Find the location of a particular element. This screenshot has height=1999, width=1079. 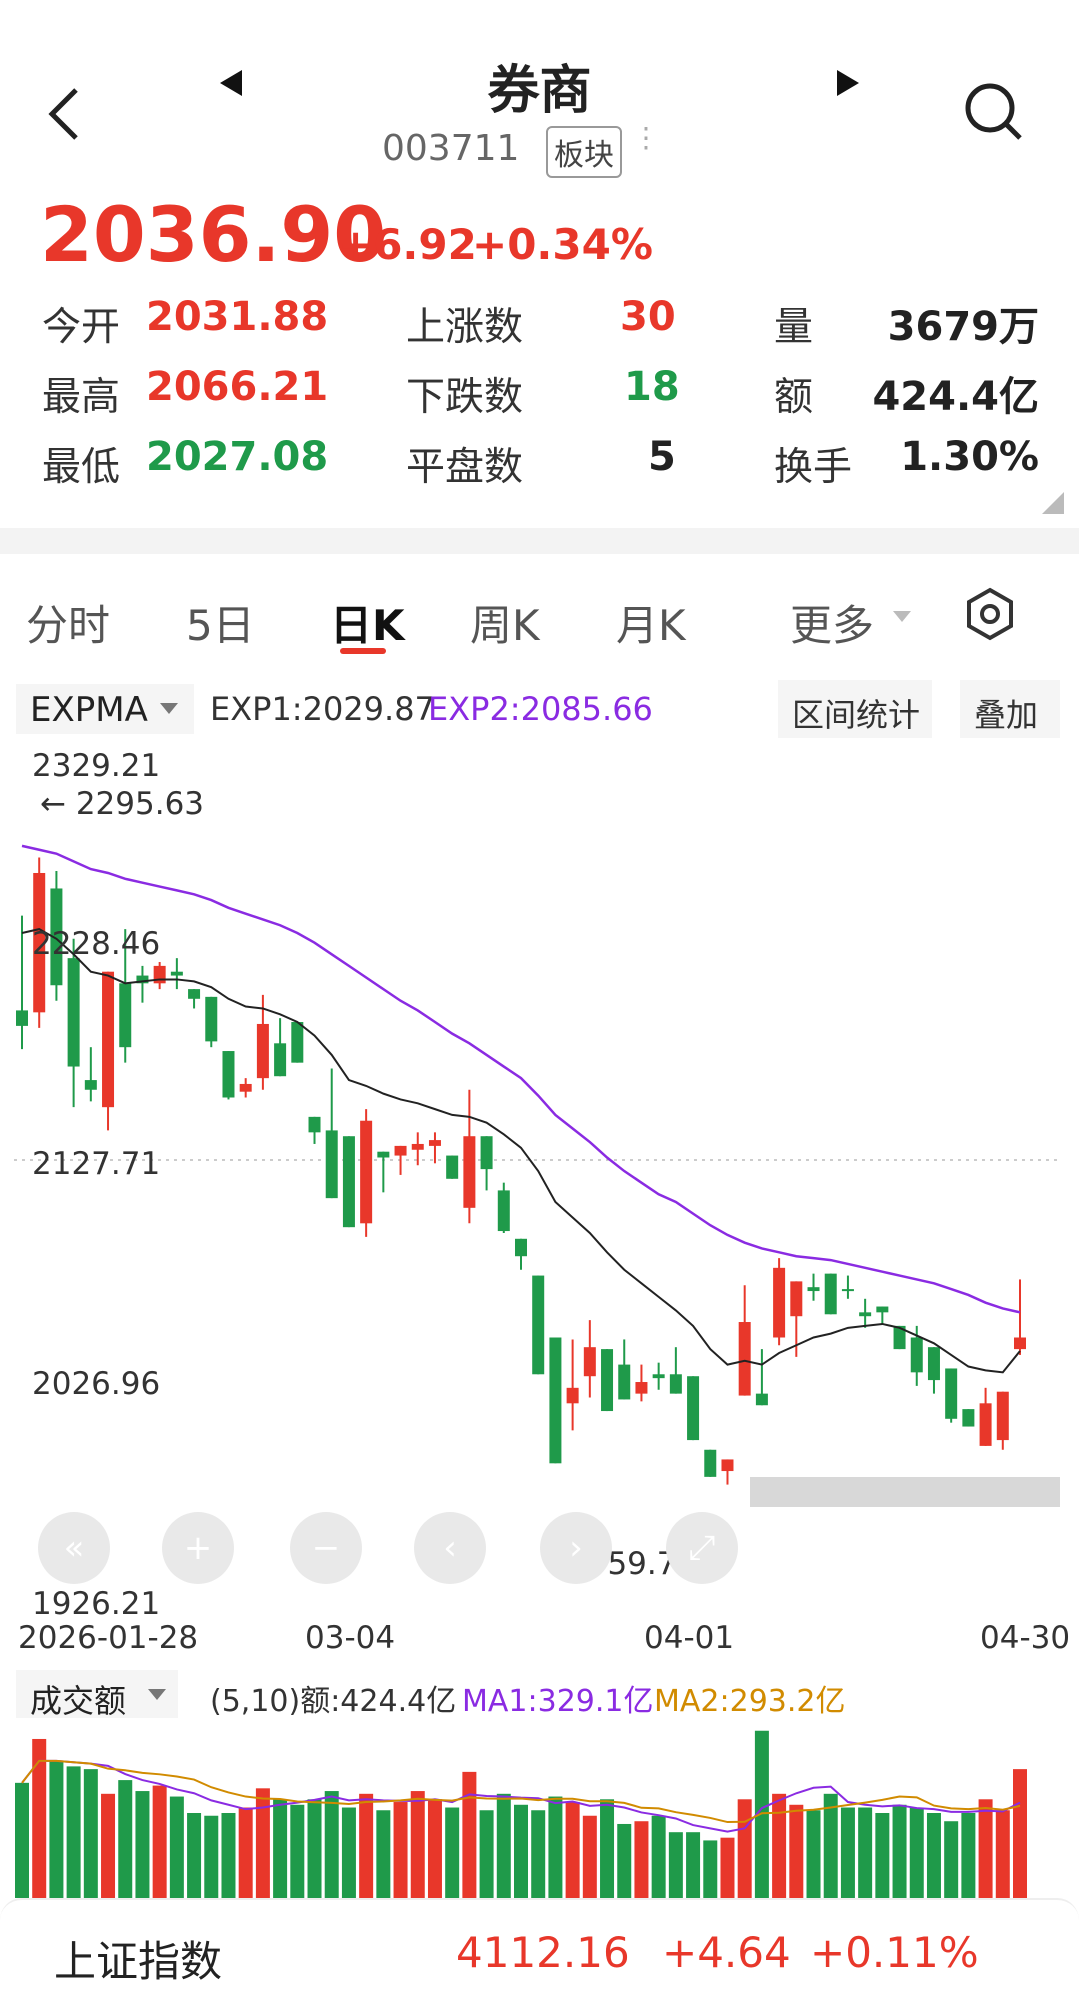

volume-chart is located at coordinates (539, 1810).